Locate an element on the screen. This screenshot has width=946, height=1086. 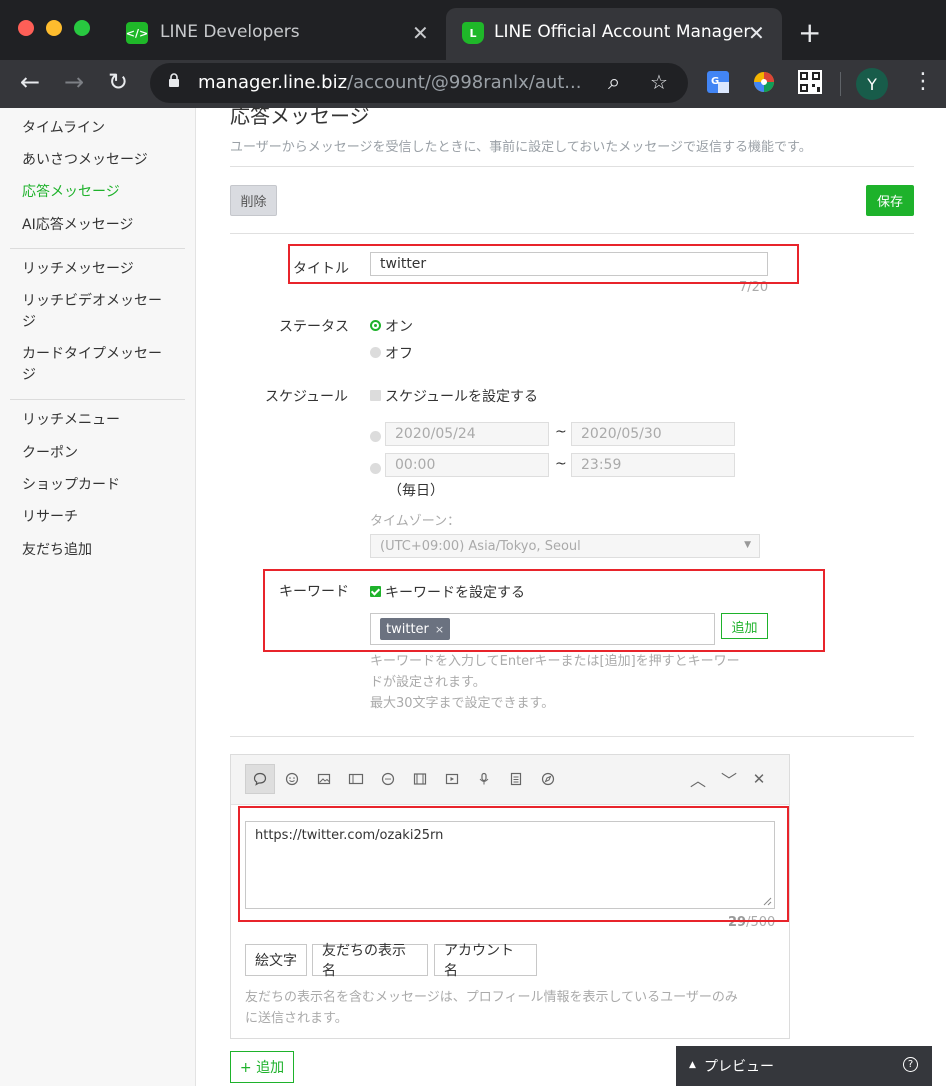
editor-note-line: 友だちの表示名を含むメッセージは、プロフィール情報を表示しているユーザーのみ is located at coordinates (491, 997).